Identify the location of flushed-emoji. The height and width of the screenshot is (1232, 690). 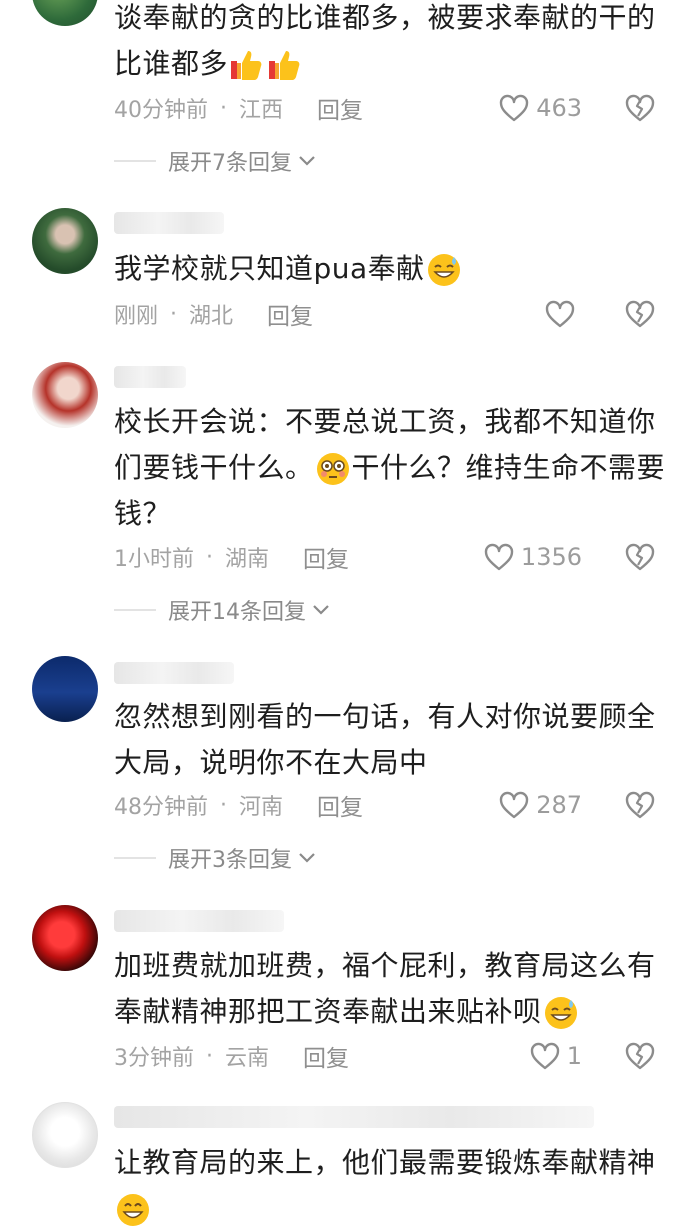
(332, 469).